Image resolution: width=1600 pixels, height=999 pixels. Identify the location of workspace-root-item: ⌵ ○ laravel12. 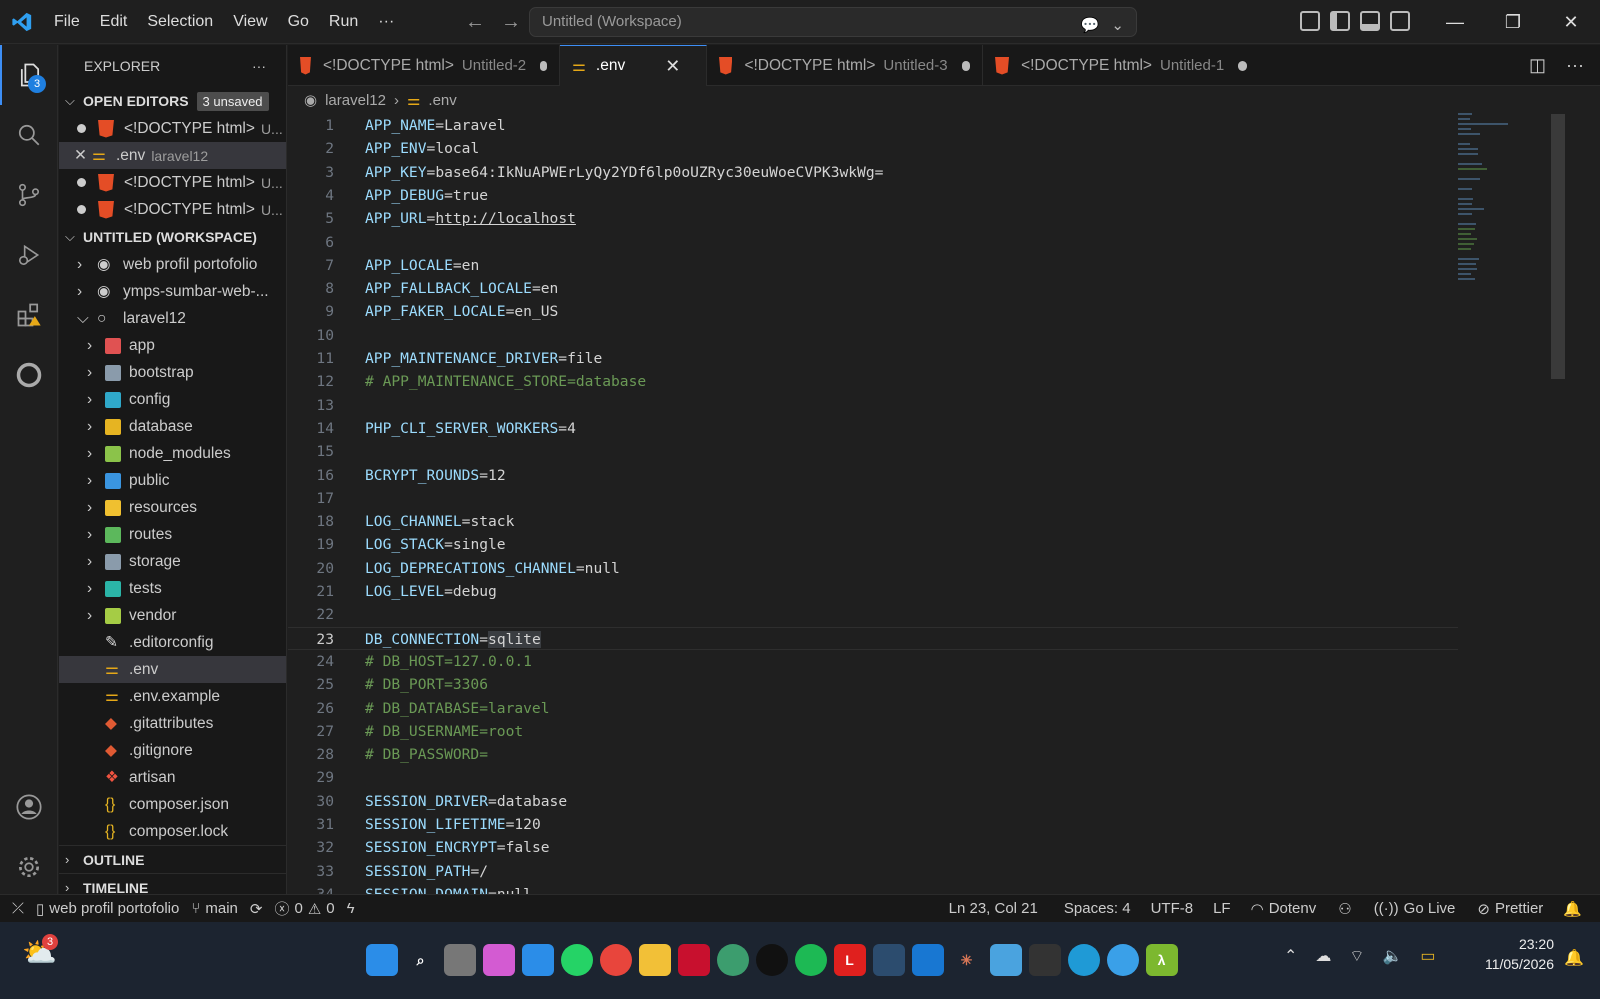
(172, 318).